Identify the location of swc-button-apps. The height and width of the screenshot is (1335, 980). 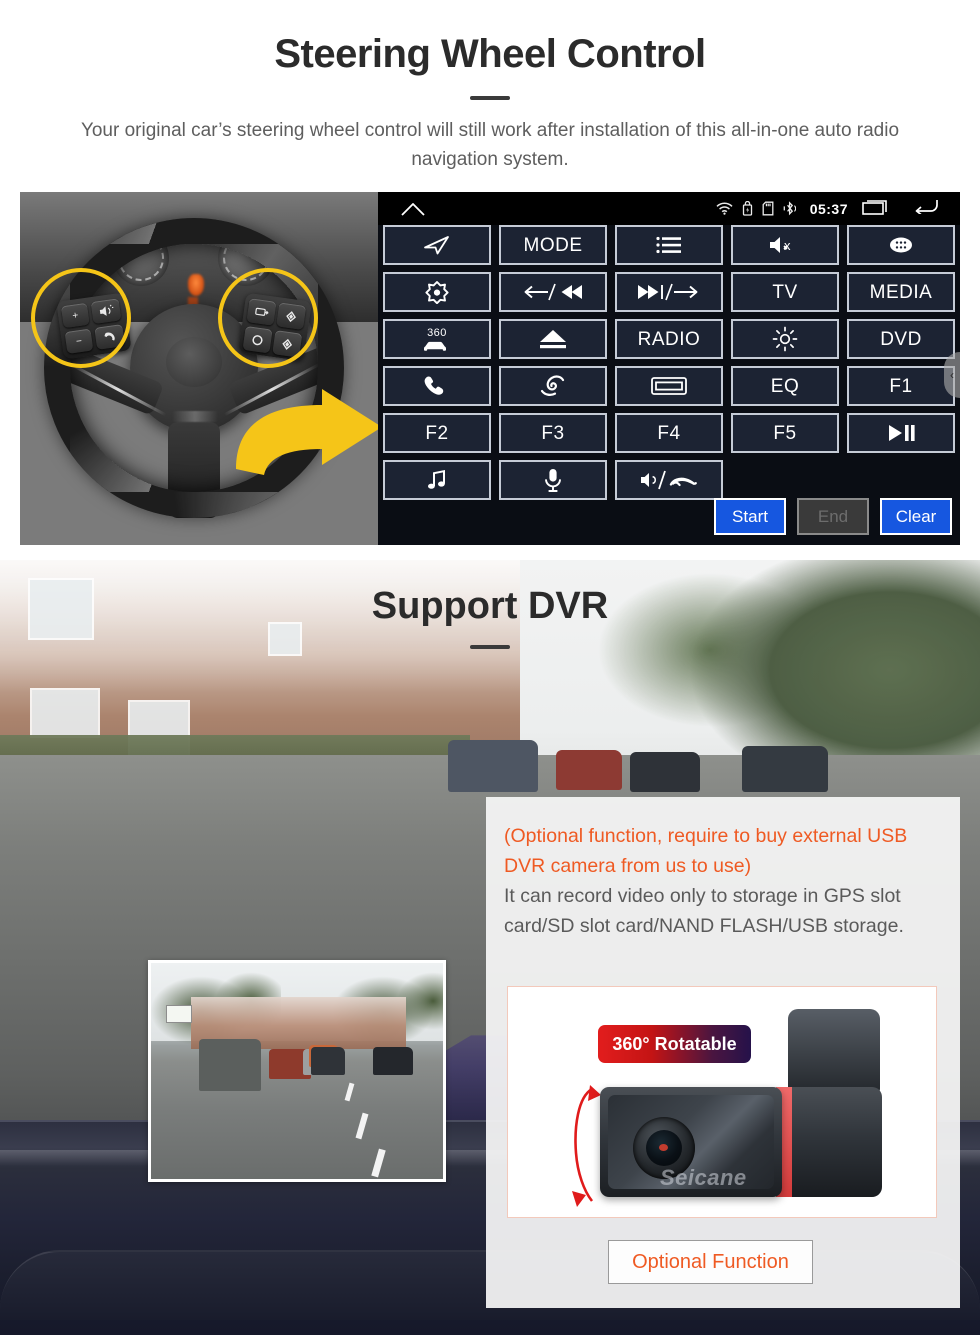
(901, 245).